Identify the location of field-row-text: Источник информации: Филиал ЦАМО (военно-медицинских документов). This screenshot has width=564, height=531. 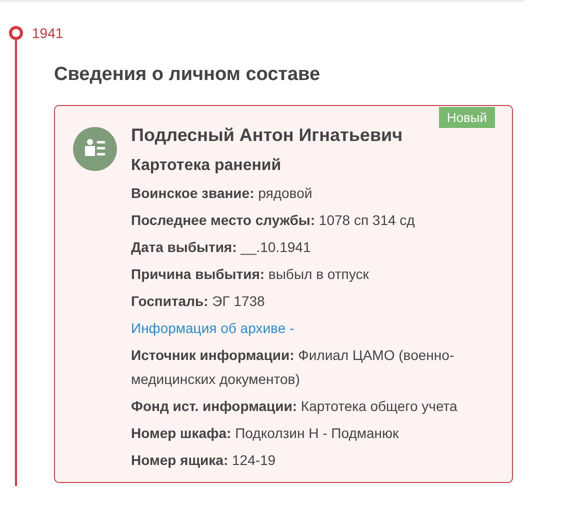
(293, 367).